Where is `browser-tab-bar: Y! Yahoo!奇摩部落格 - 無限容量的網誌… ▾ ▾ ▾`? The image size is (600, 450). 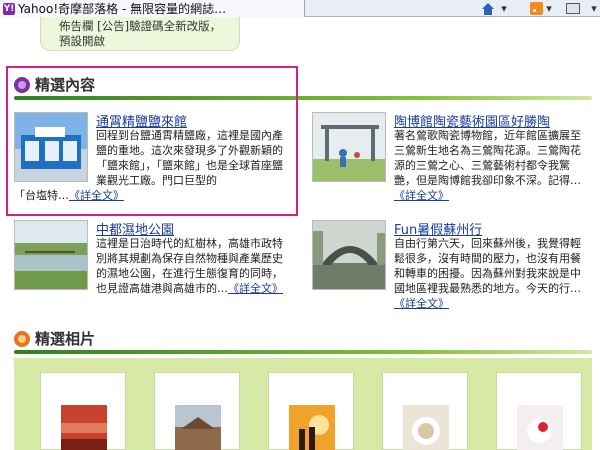 browser-tab-bar: Y! Yahoo!奇摩部落格 - 無限容量的網誌… ▾ ▾ ▾ is located at coordinates (300, 8).